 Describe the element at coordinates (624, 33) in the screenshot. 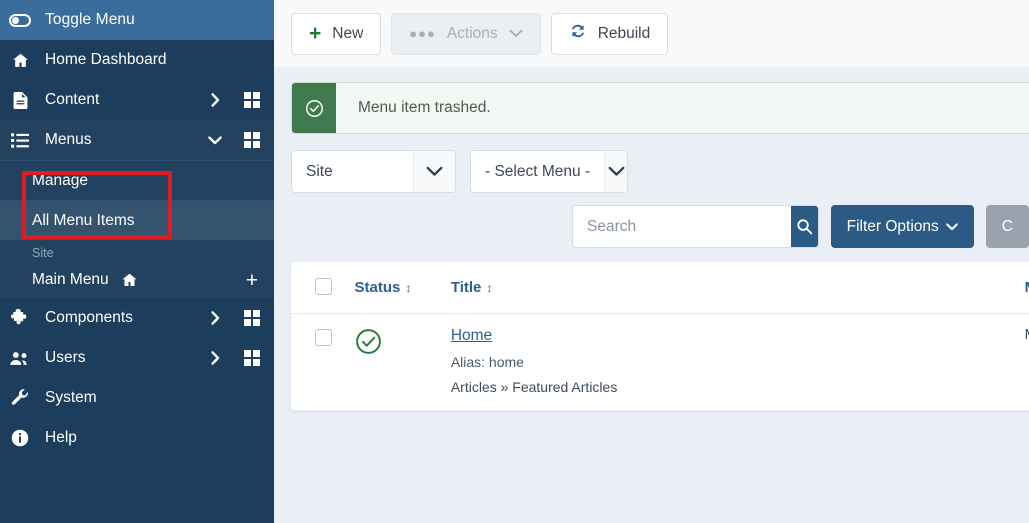

I see `rebuild-button-label: Rebuild` at that location.